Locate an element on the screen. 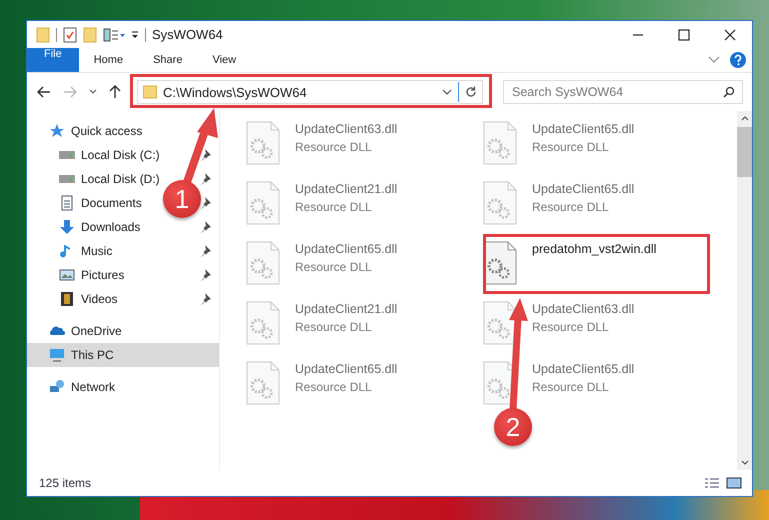 Image resolution: width=769 pixels, height=520 pixels. scrollbar is located at coordinates (744, 290).